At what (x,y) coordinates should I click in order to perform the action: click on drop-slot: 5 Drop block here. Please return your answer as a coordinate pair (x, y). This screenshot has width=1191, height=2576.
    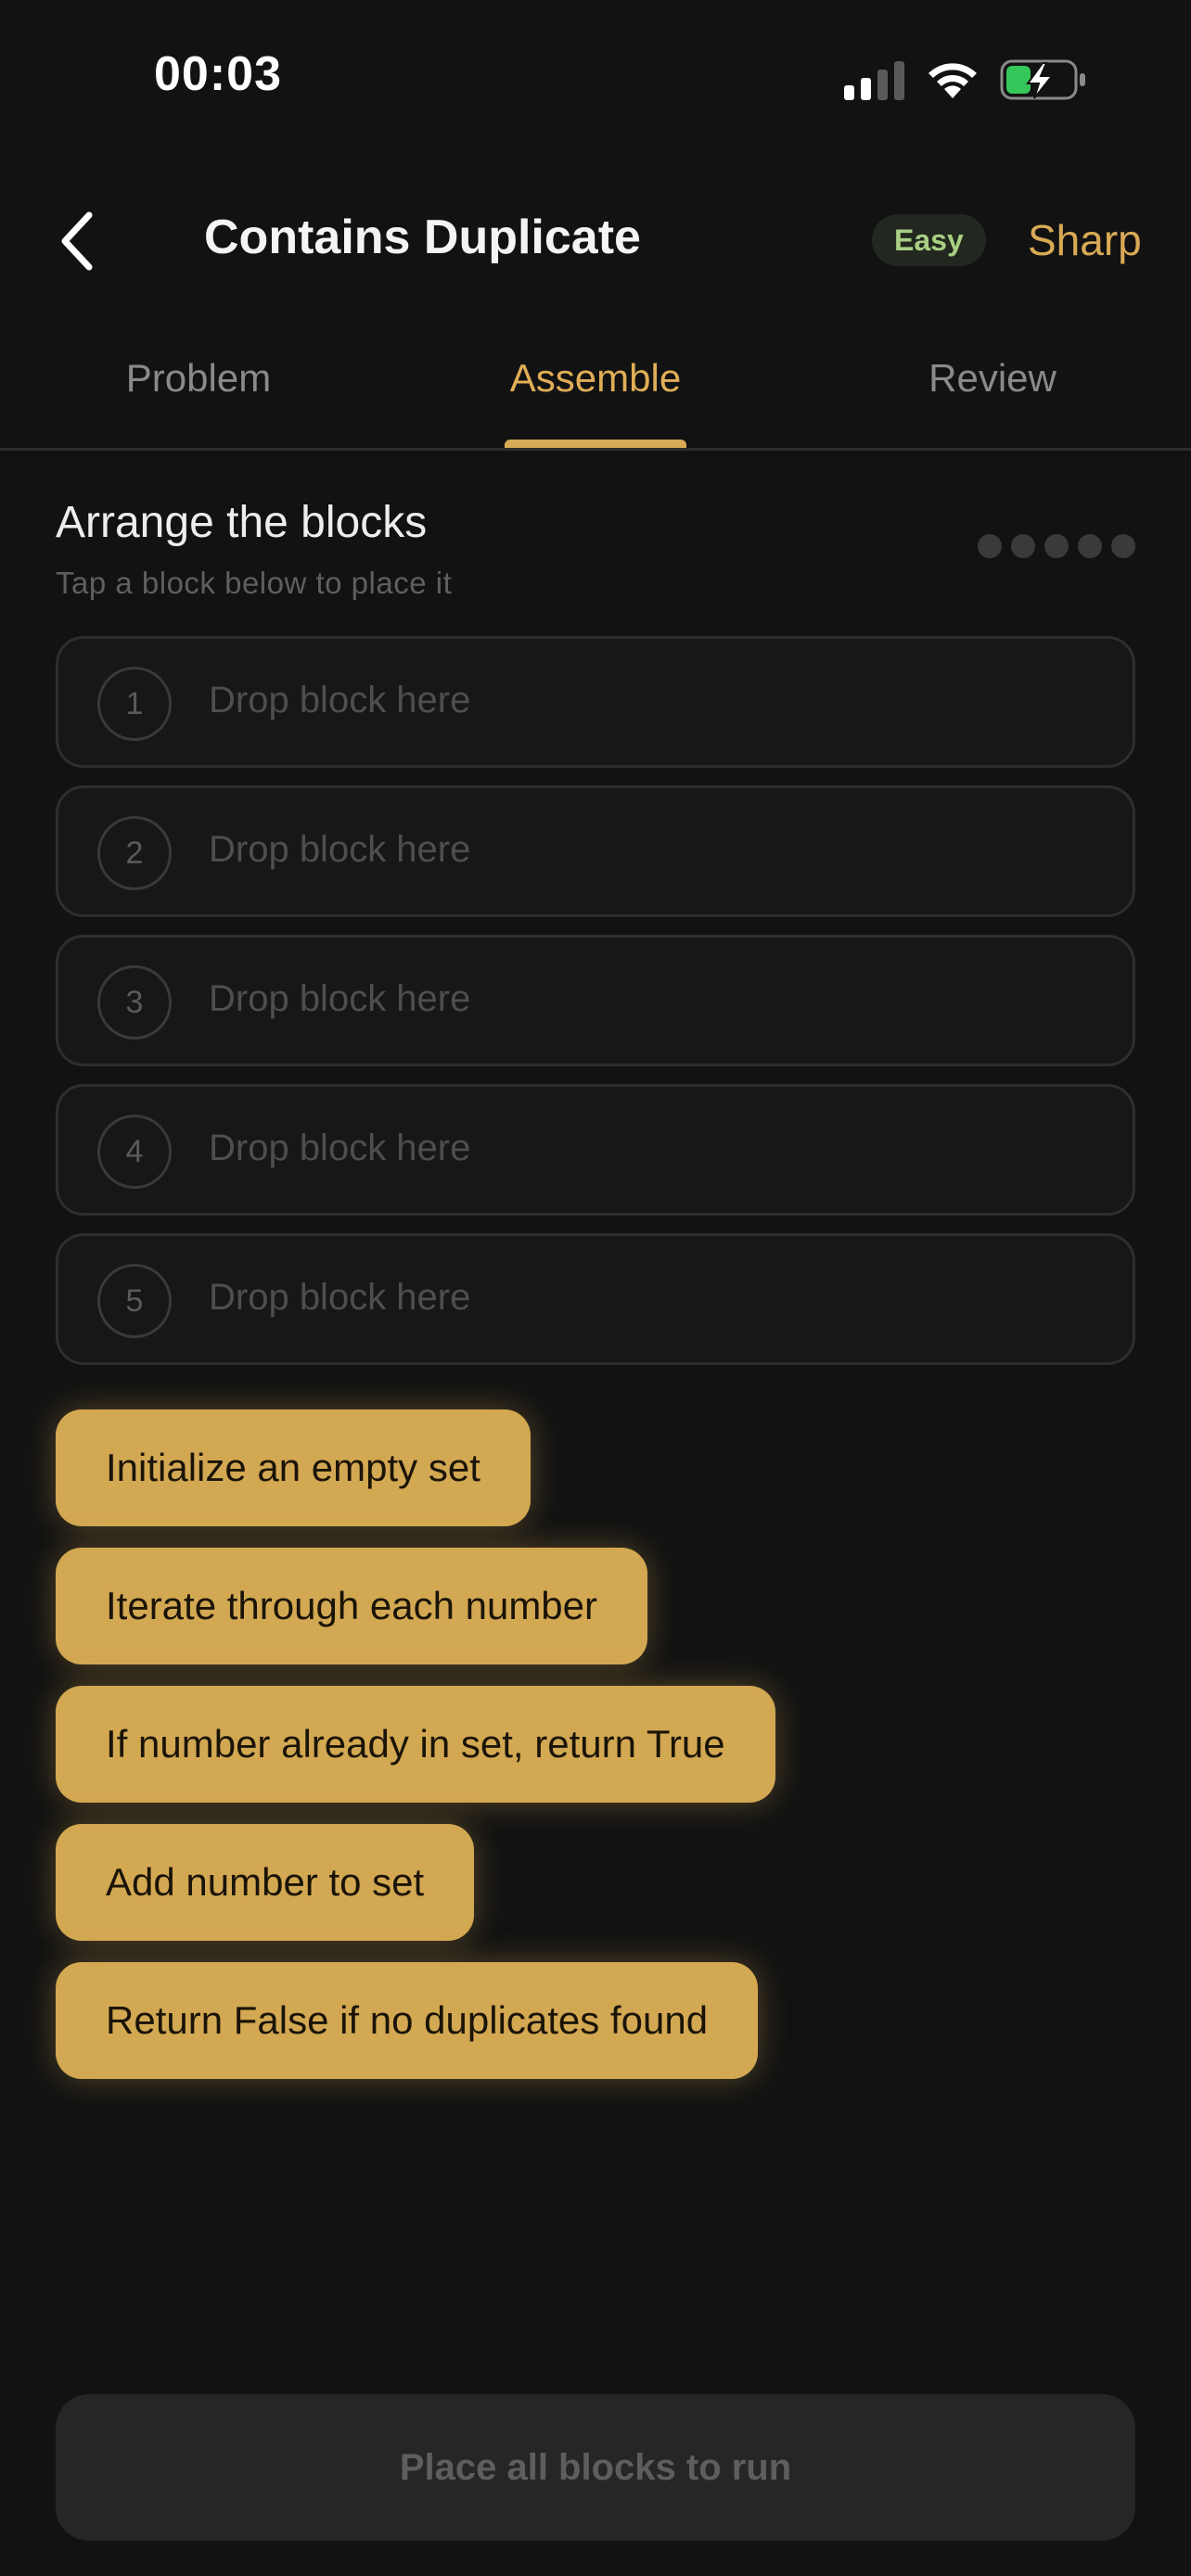
    Looking at the image, I should click on (595, 1299).